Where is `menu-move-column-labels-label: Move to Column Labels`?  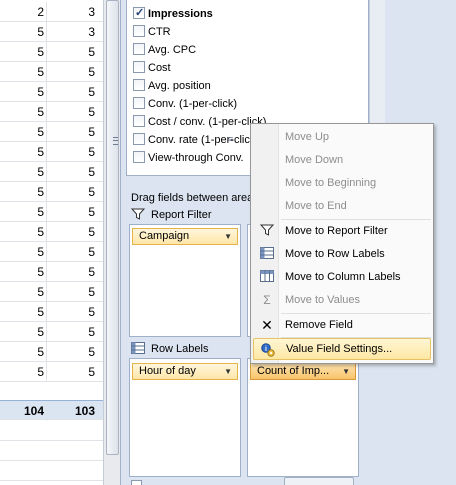
menu-move-column-labels-label: Move to Column Labels is located at coordinates (343, 277).